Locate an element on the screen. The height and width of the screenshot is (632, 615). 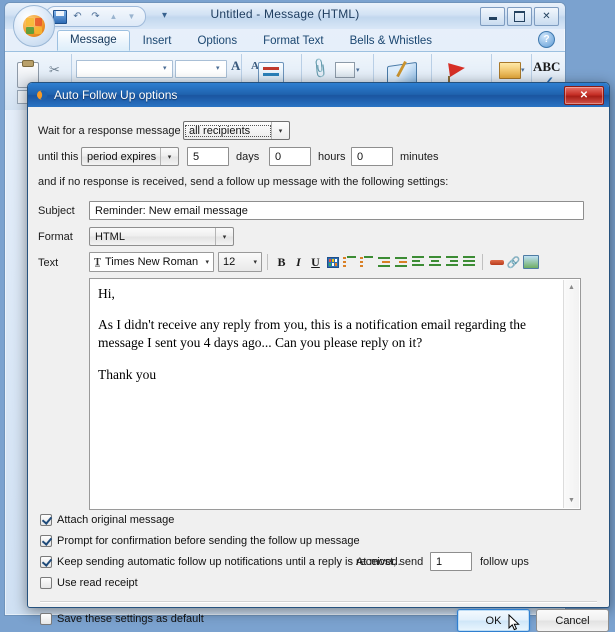
office-logo-icon is located at coordinates (34, 26).